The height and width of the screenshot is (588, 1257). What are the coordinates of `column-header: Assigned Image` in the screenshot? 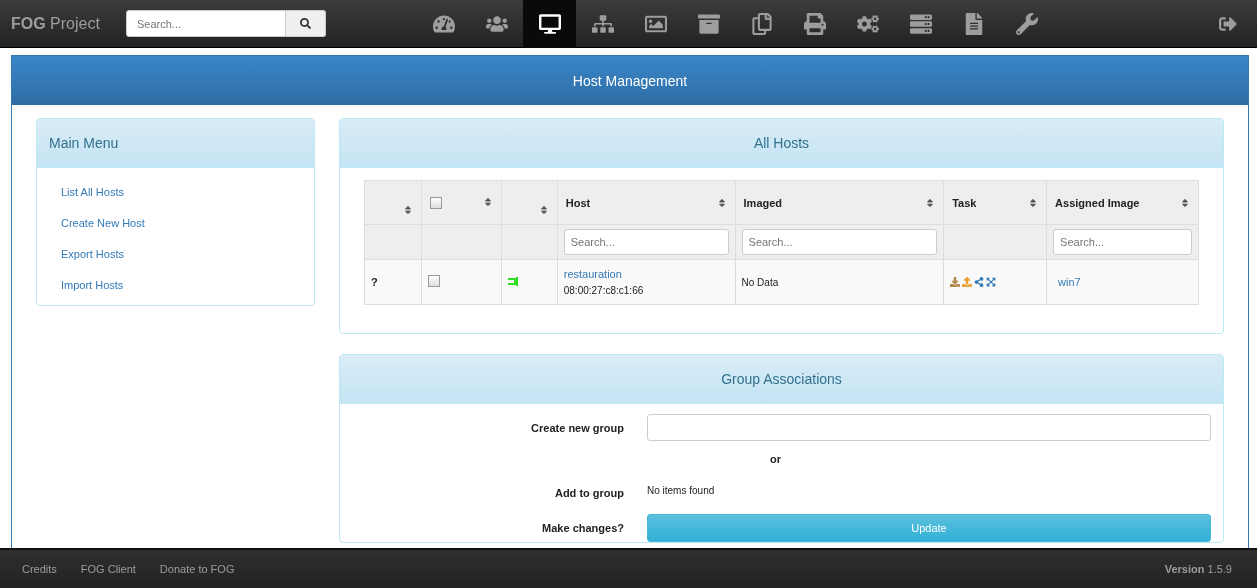 It's located at (1122, 202).